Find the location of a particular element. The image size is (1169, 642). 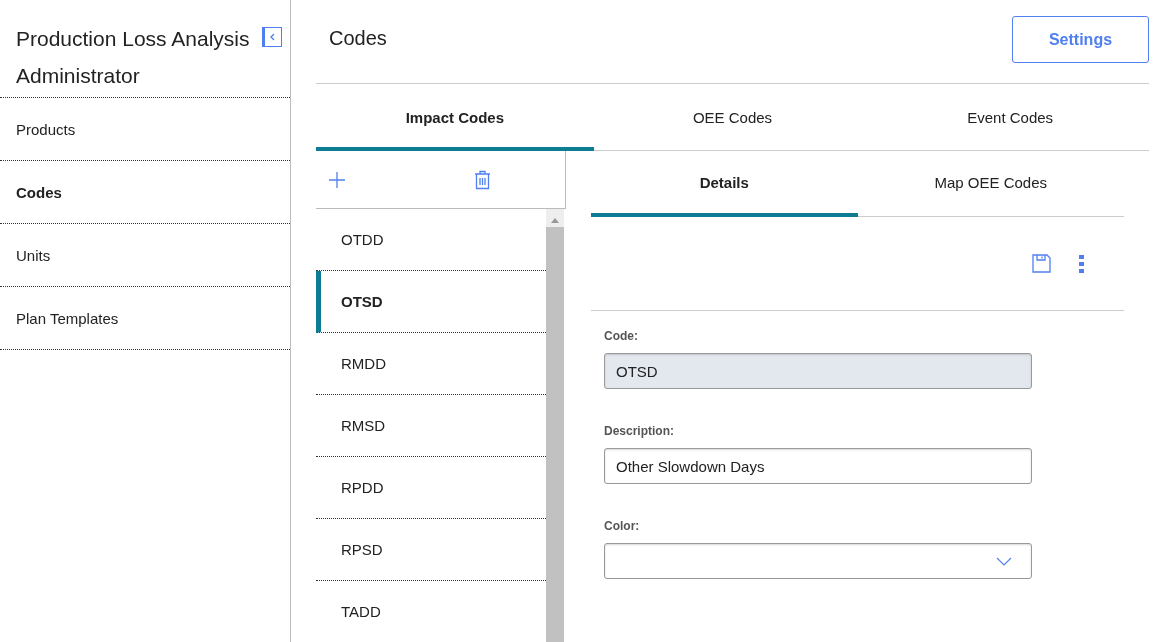

page-title: Codes is located at coordinates (358, 38).